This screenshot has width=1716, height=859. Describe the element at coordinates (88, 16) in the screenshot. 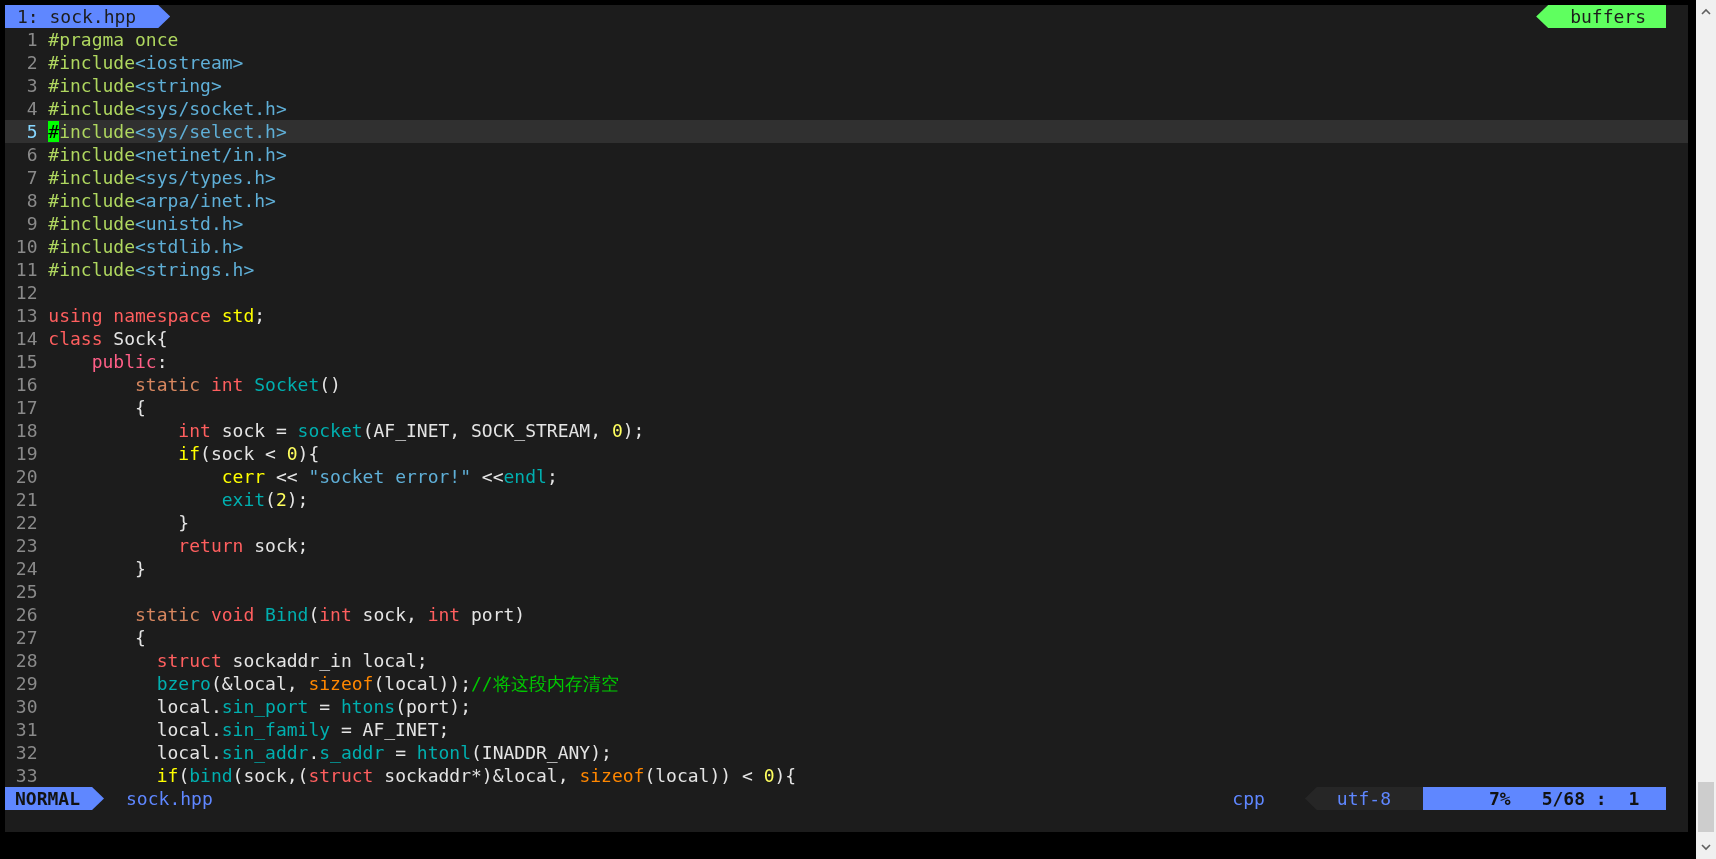

I see `buffer-tab: 1: sock.hpp` at that location.